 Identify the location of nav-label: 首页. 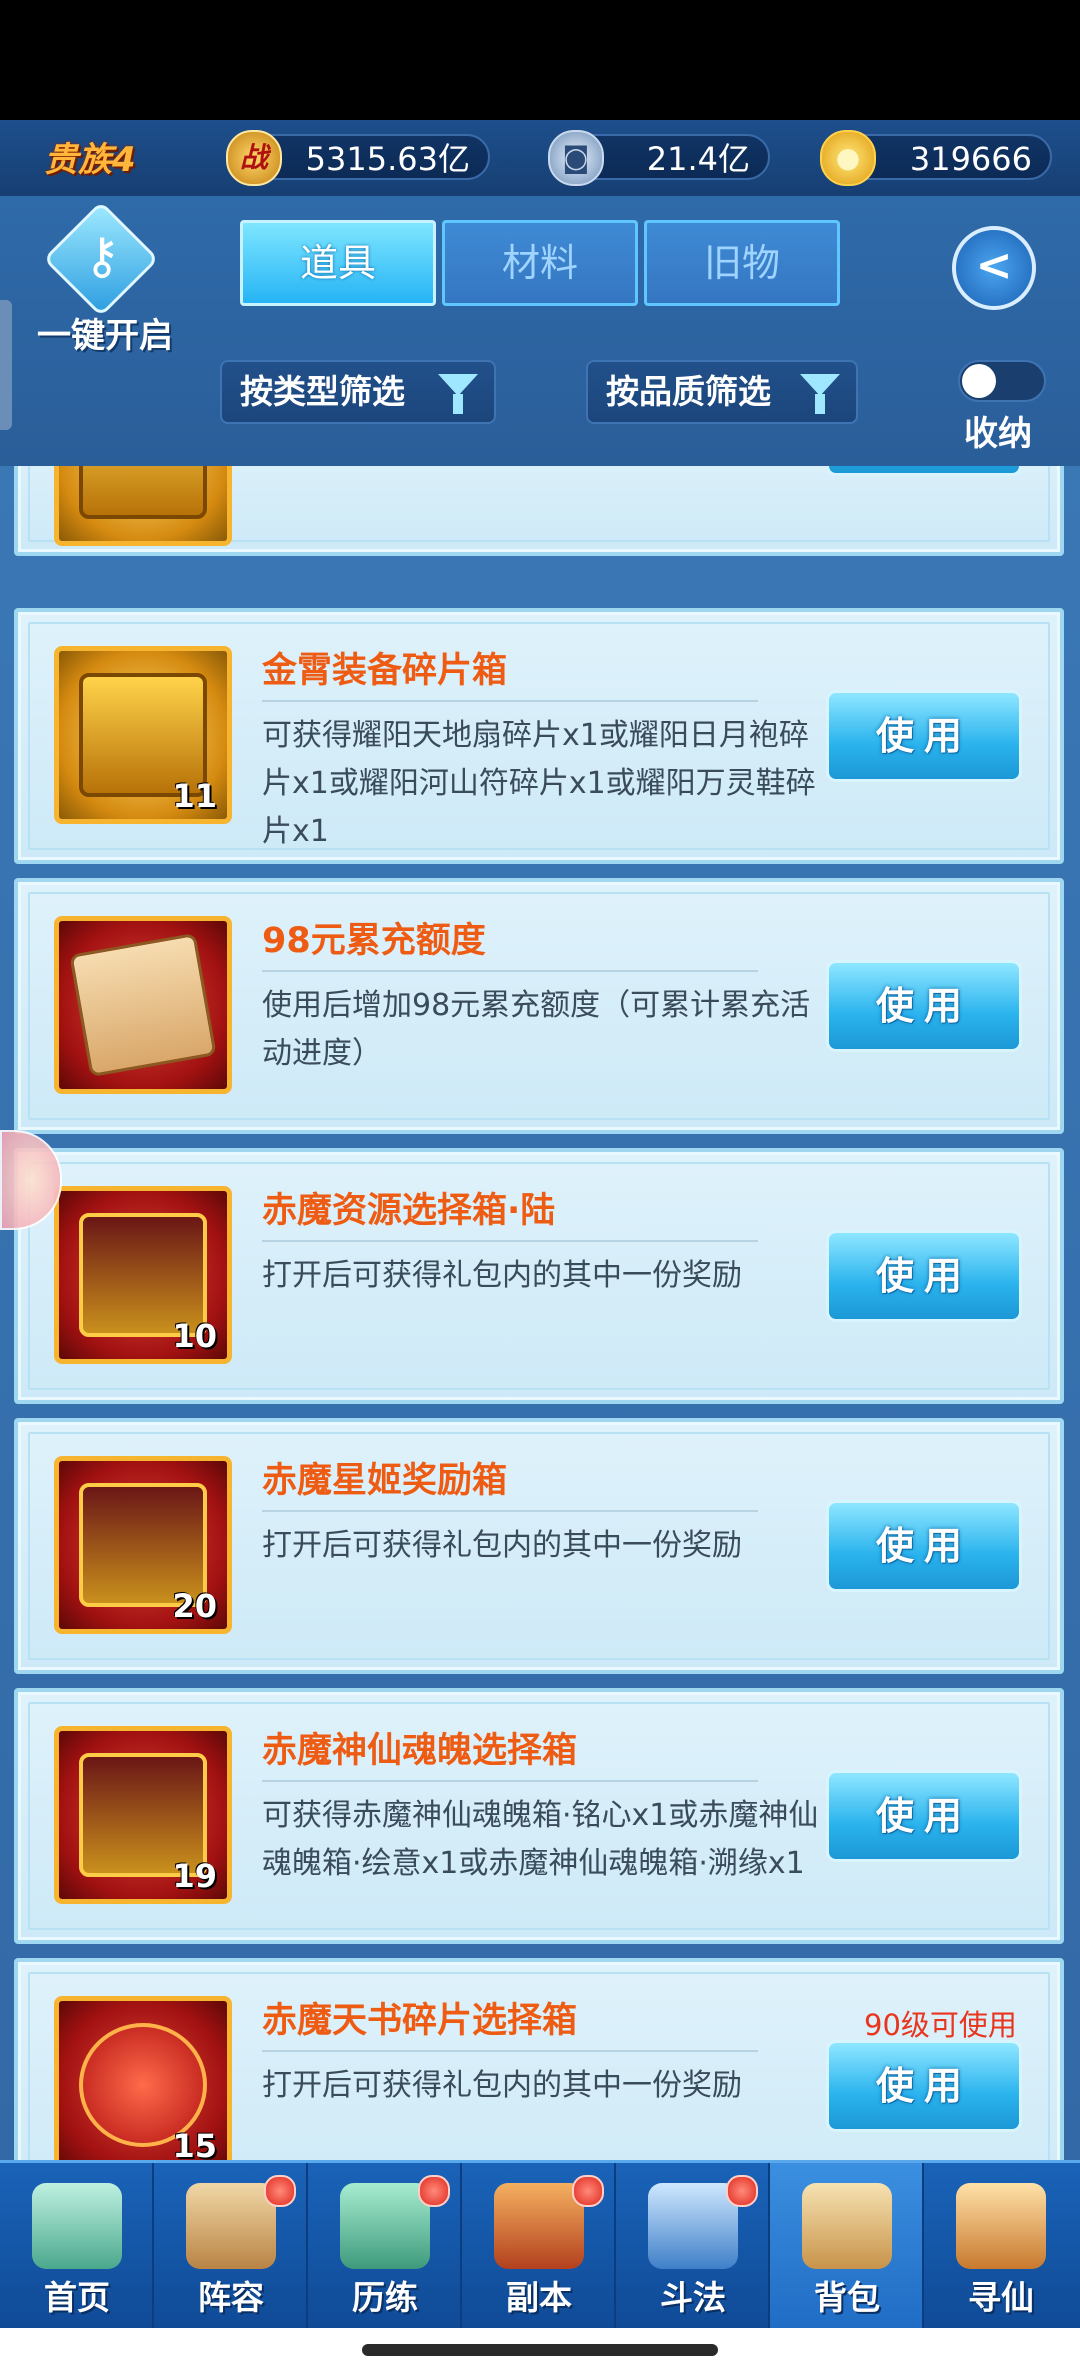
(77, 2297).